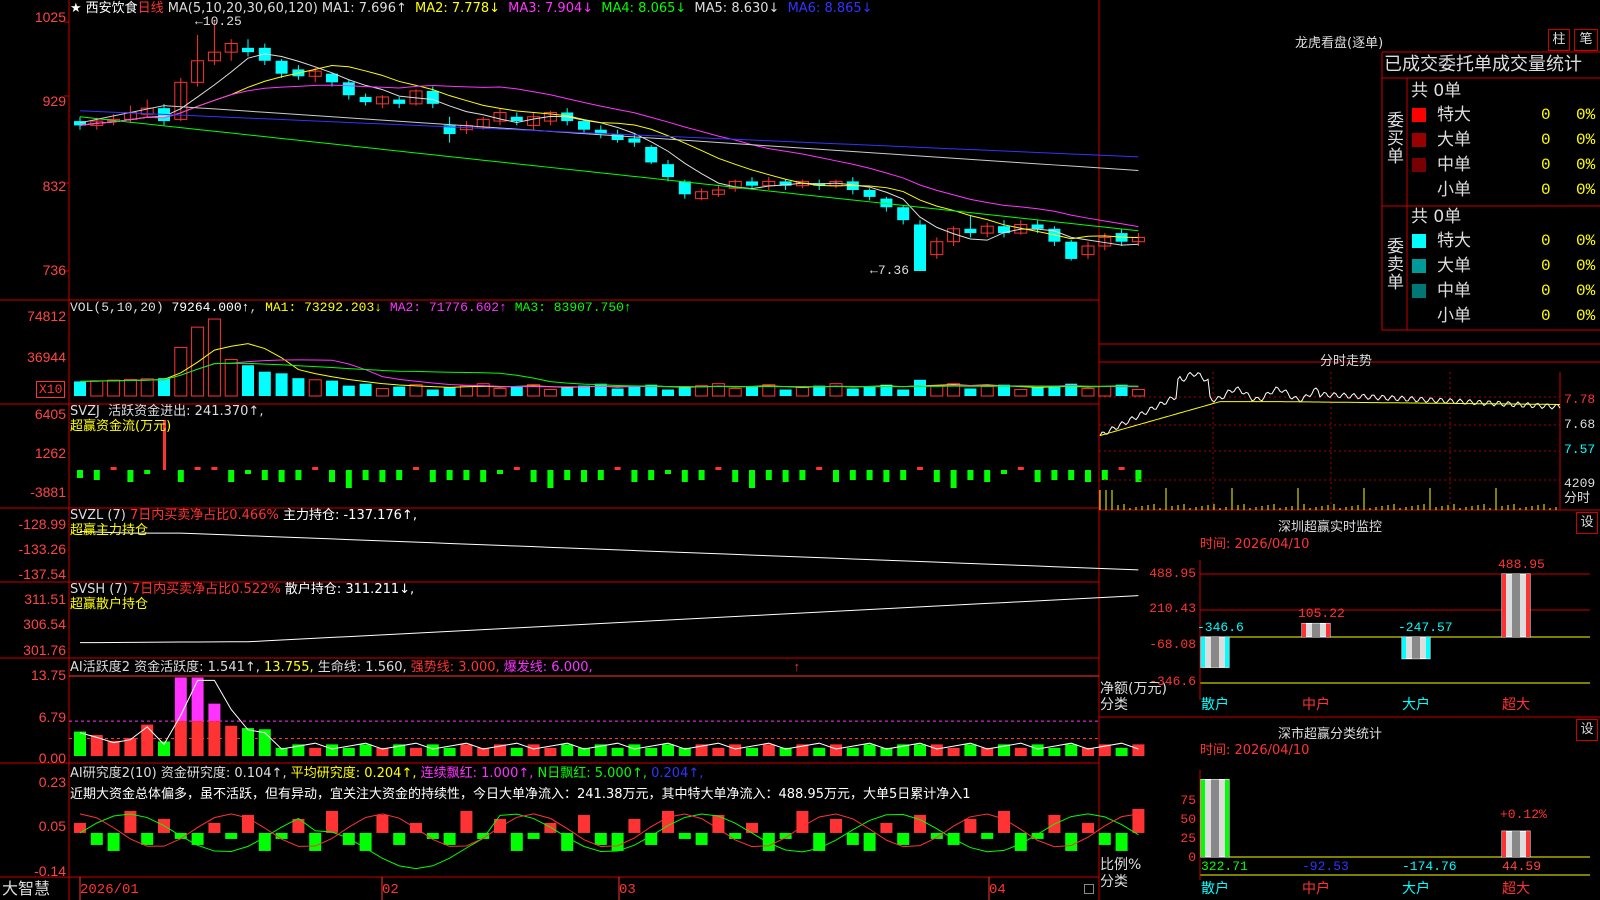 This screenshot has height=900, width=1600. I want to click on ma-value-5: MA6: 8.865↓, so click(830, 8).